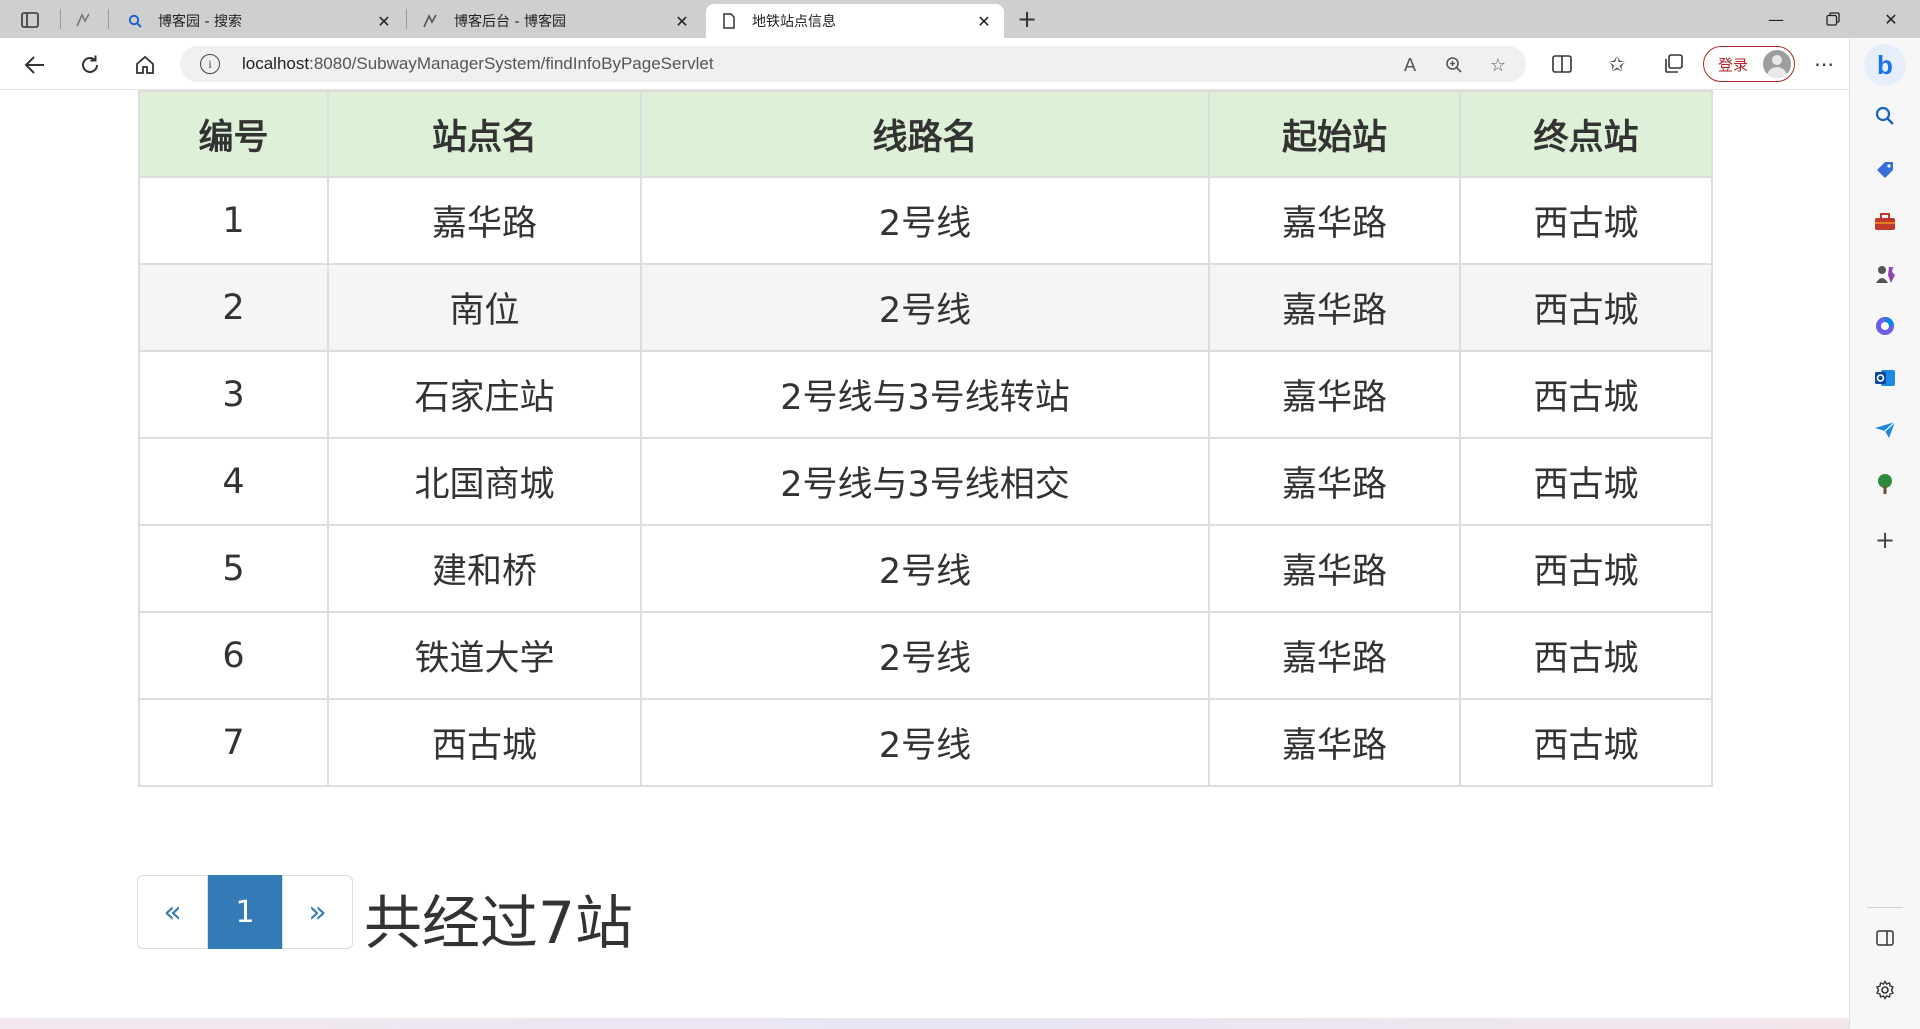 The image size is (1920, 1029). I want to click on hide-sidebar-icon, so click(1885, 938).